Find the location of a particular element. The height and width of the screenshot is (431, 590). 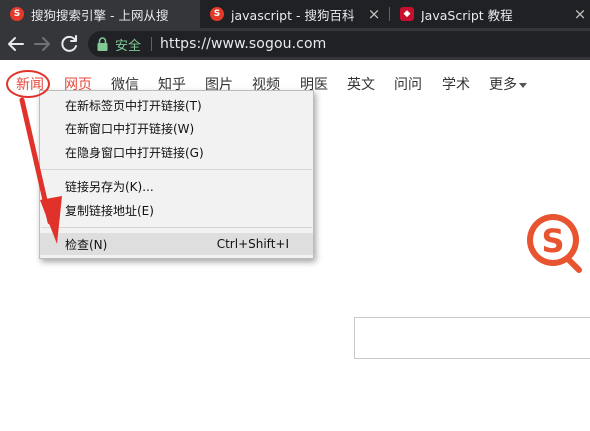

address-bar: 安全 https://www.sogou.com is located at coordinates (339, 44).